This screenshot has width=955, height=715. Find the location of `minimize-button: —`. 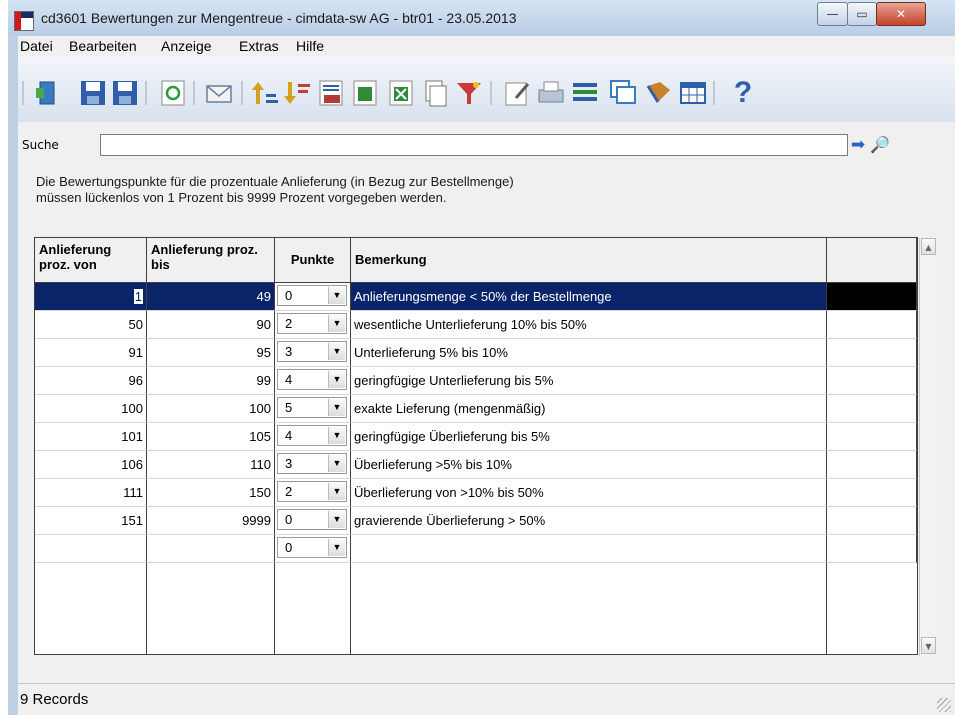

minimize-button: — is located at coordinates (832, 14).